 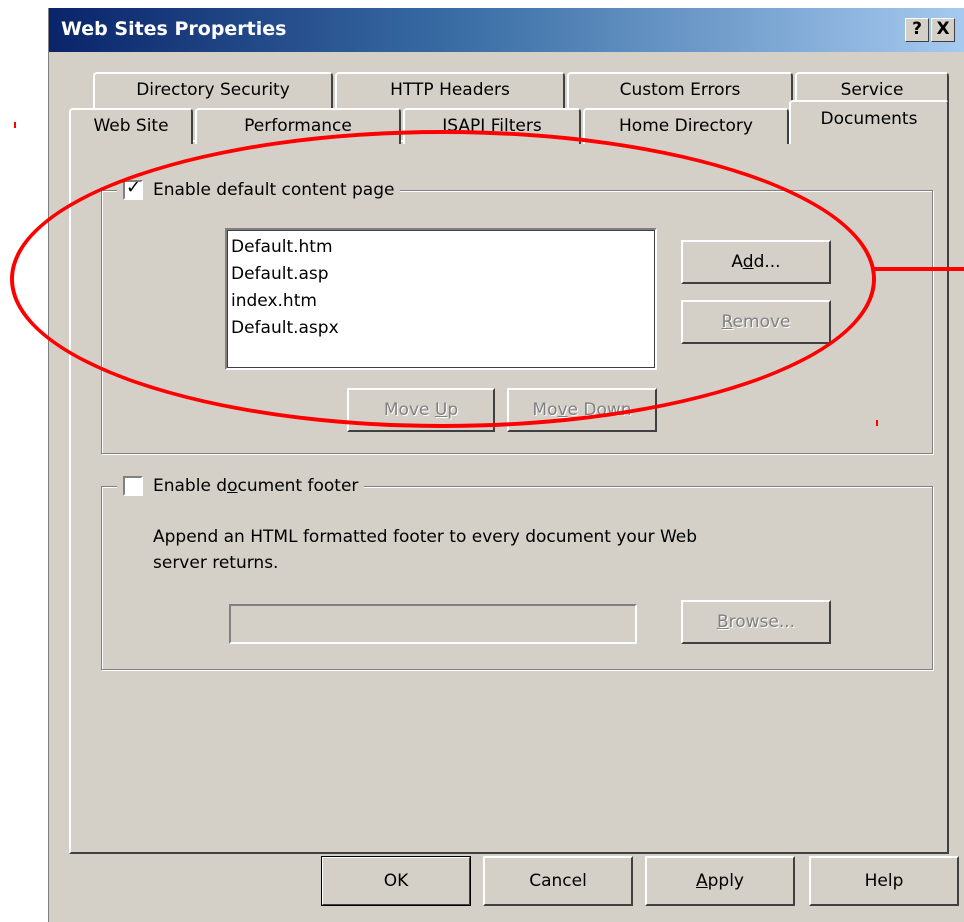 I want to click on tab-directory-security: Directory Security, so click(x=213, y=90).